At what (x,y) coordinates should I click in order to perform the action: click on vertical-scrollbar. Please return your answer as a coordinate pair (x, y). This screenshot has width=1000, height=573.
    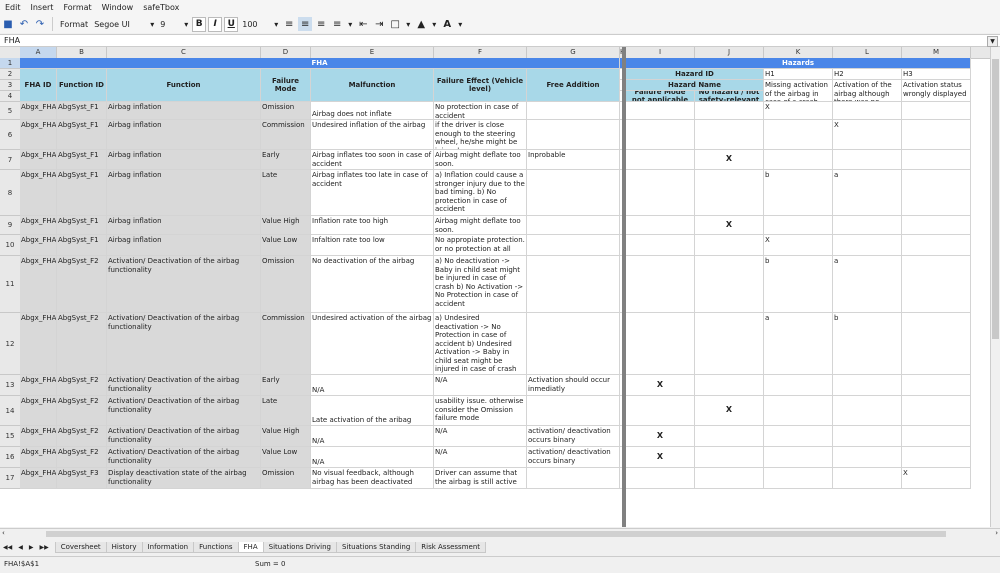
    Looking at the image, I should click on (995, 287).